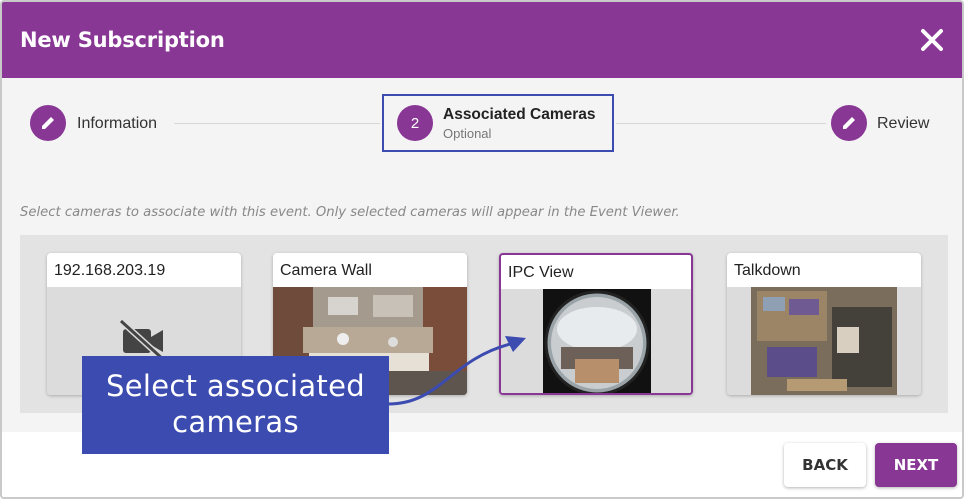 This screenshot has height=499, width=964. Describe the element at coordinates (824, 341) in the screenshot. I see `overhead-view` at that location.